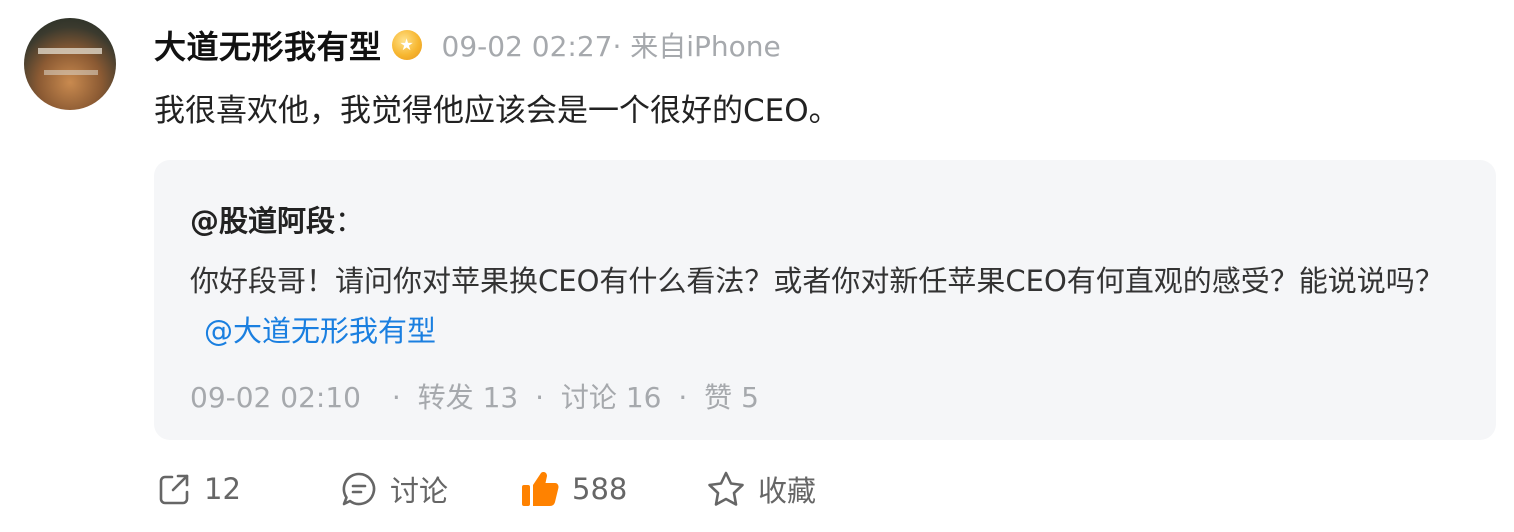 The height and width of the screenshot is (532, 1514). What do you see at coordinates (731, 397) in the screenshot?
I see `original-like-count: 赞 5` at bounding box center [731, 397].